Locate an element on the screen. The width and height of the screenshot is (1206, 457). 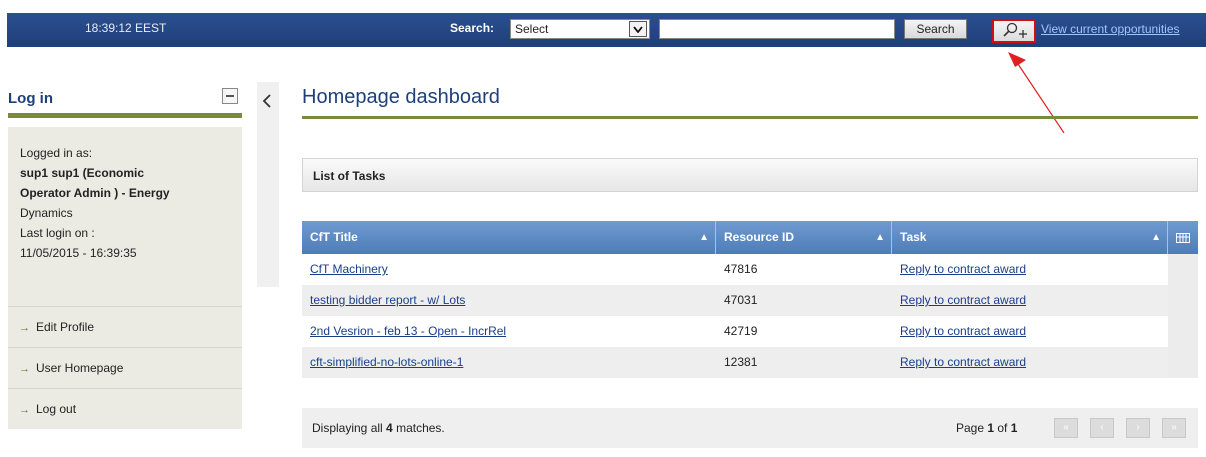
tasks-panel-title: List of Tasks is located at coordinates (349, 176).